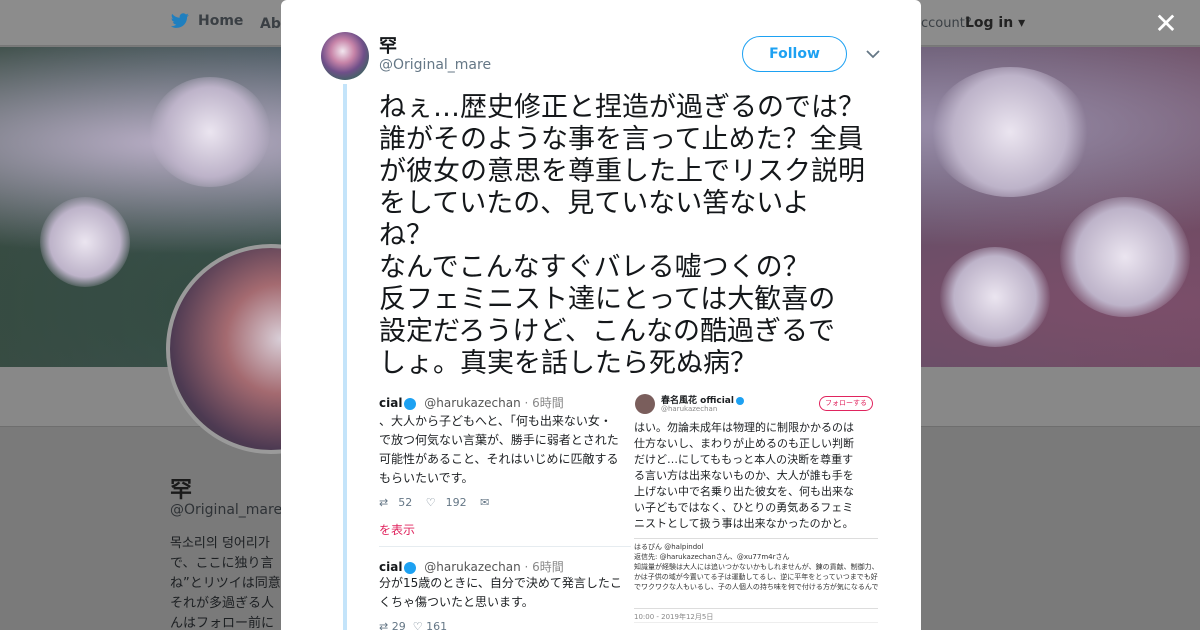 The width and height of the screenshot is (1200, 630). I want to click on nav-home-link: Home, so click(206, 21).